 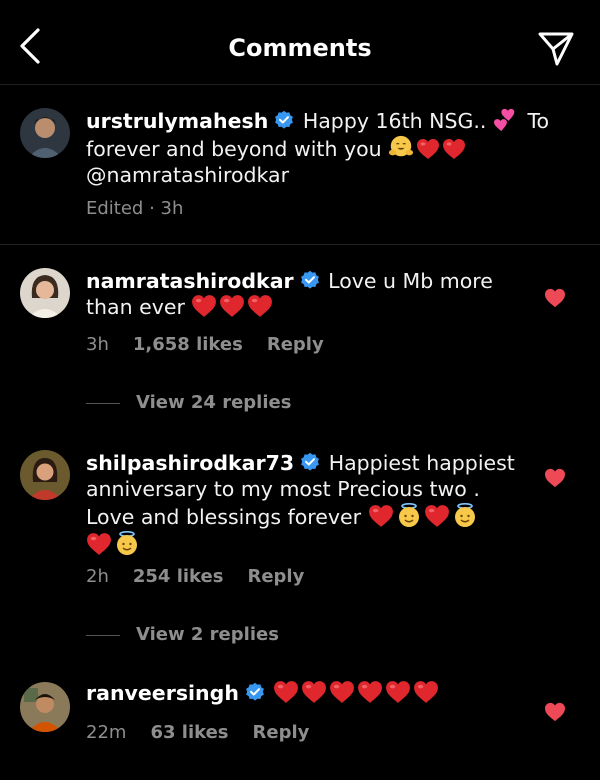 I want to click on caption-line1: Happy 16th NSG.., so click(x=394, y=121).